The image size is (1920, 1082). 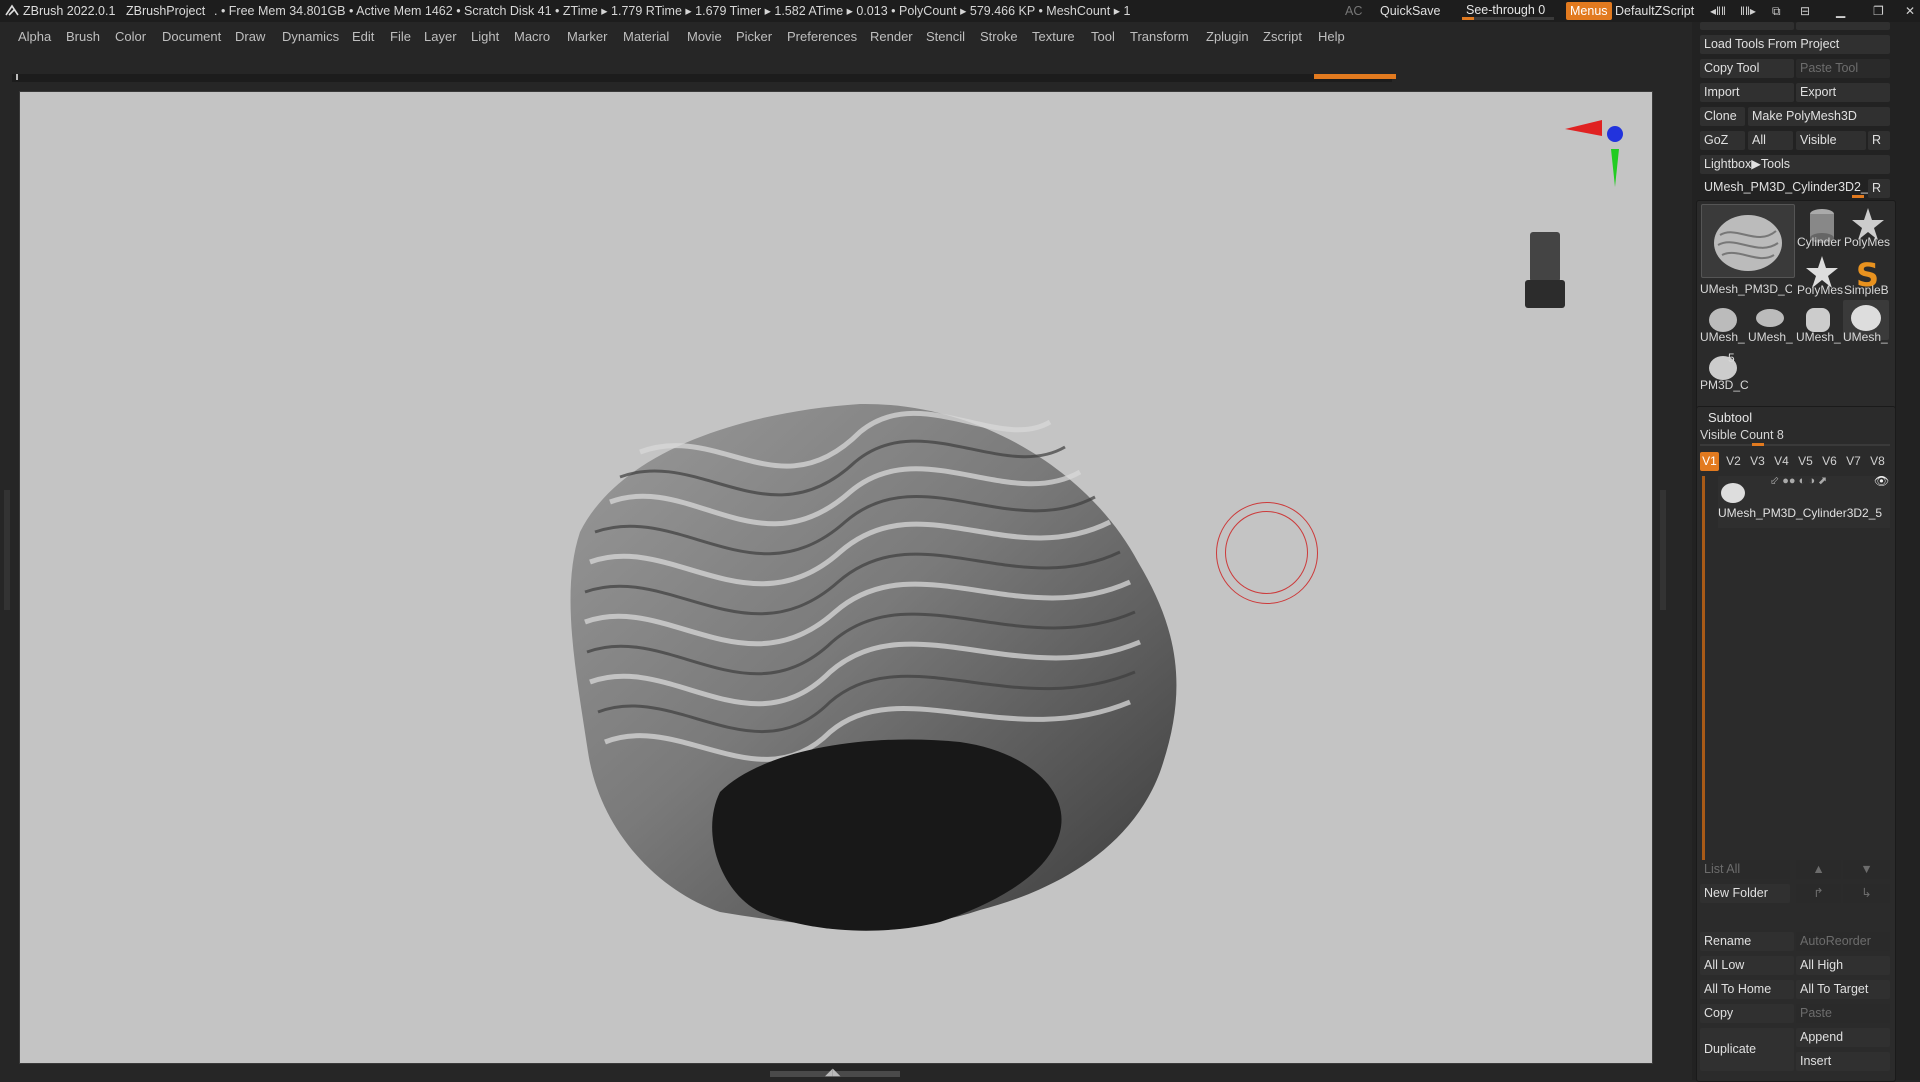 What do you see at coordinates (1843, 1013) in the screenshot?
I see `paste-button: Paste` at bounding box center [1843, 1013].